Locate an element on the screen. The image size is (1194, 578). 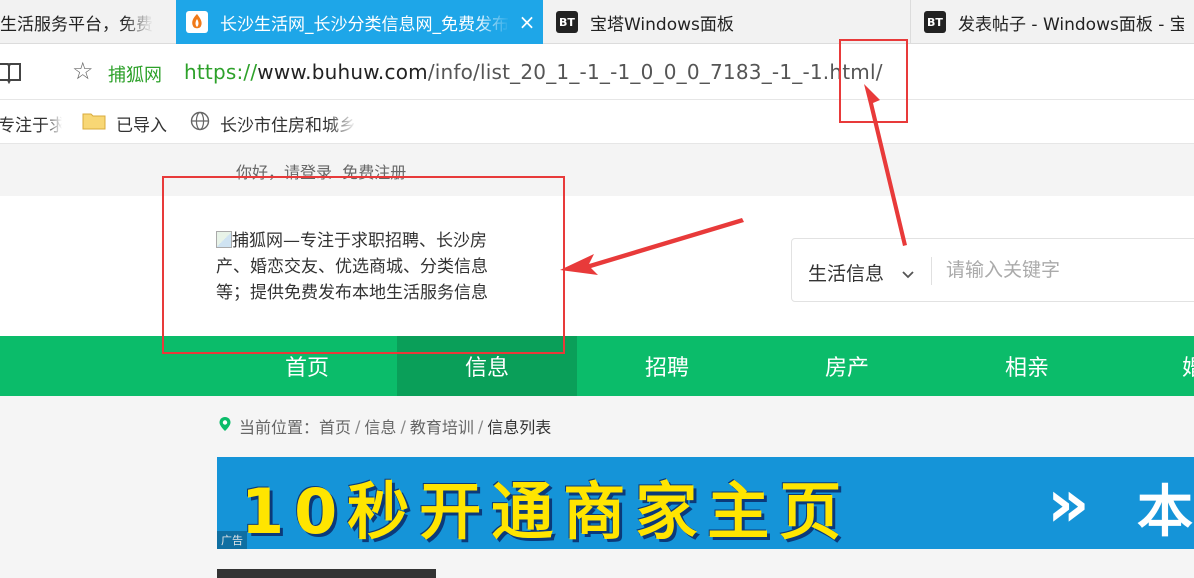
annotation-arrows is located at coordinates (733, 179).